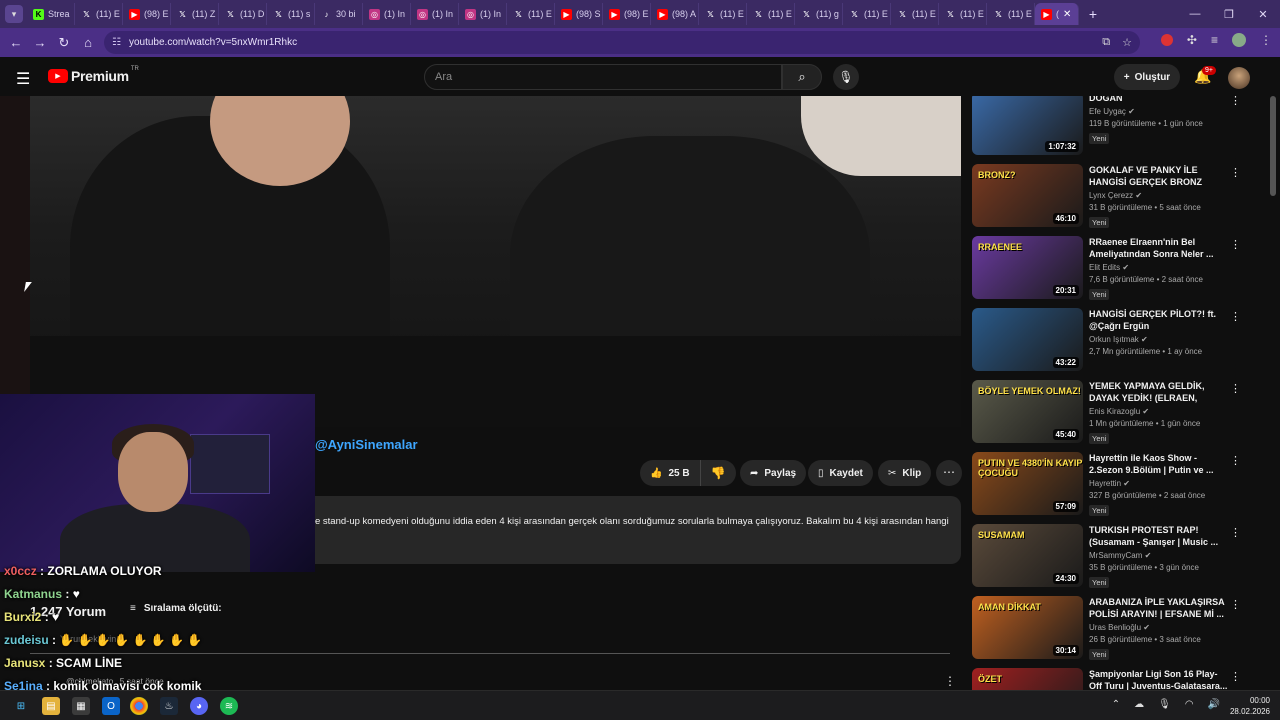 The height and width of the screenshot is (720, 1280). Describe the element at coordinates (1159, 195) in the screenshot. I see `channel-name: Lynx Çerezz ✔` at that location.